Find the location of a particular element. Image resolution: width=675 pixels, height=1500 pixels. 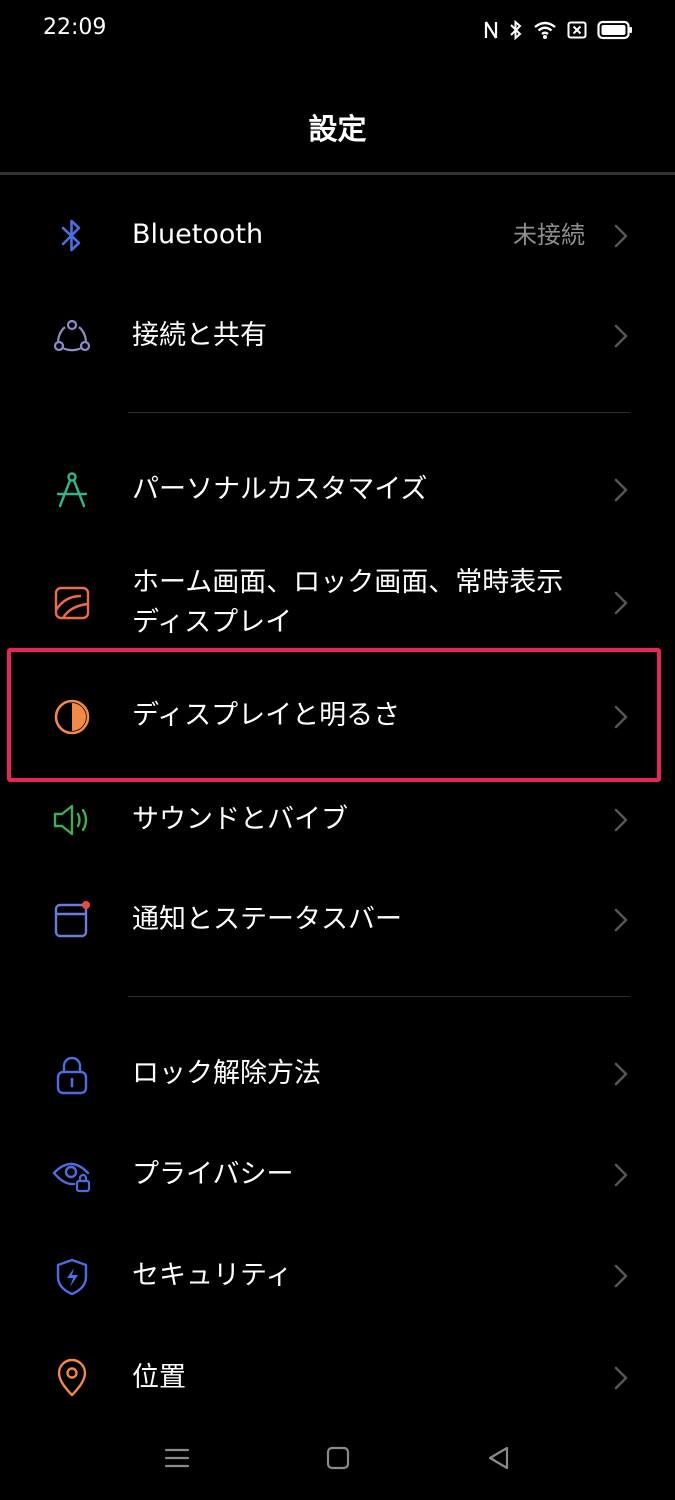

home-icon is located at coordinates (338, 1458).